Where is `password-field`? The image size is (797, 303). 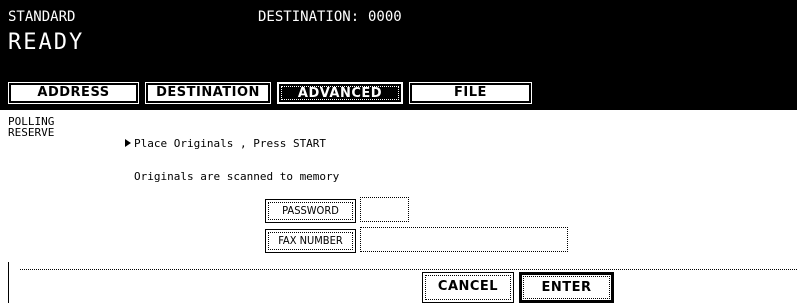 password-field is located at coordinates (384, 209).